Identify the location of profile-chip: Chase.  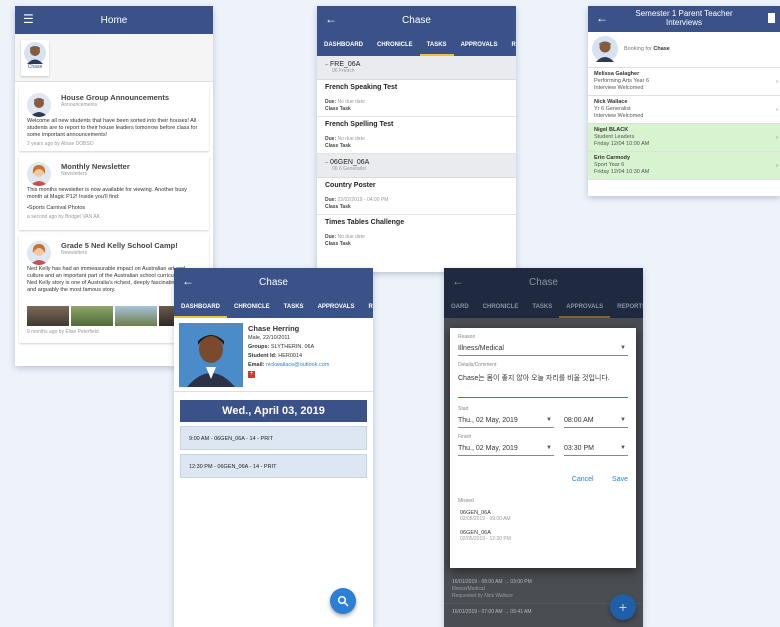
(35, 58).